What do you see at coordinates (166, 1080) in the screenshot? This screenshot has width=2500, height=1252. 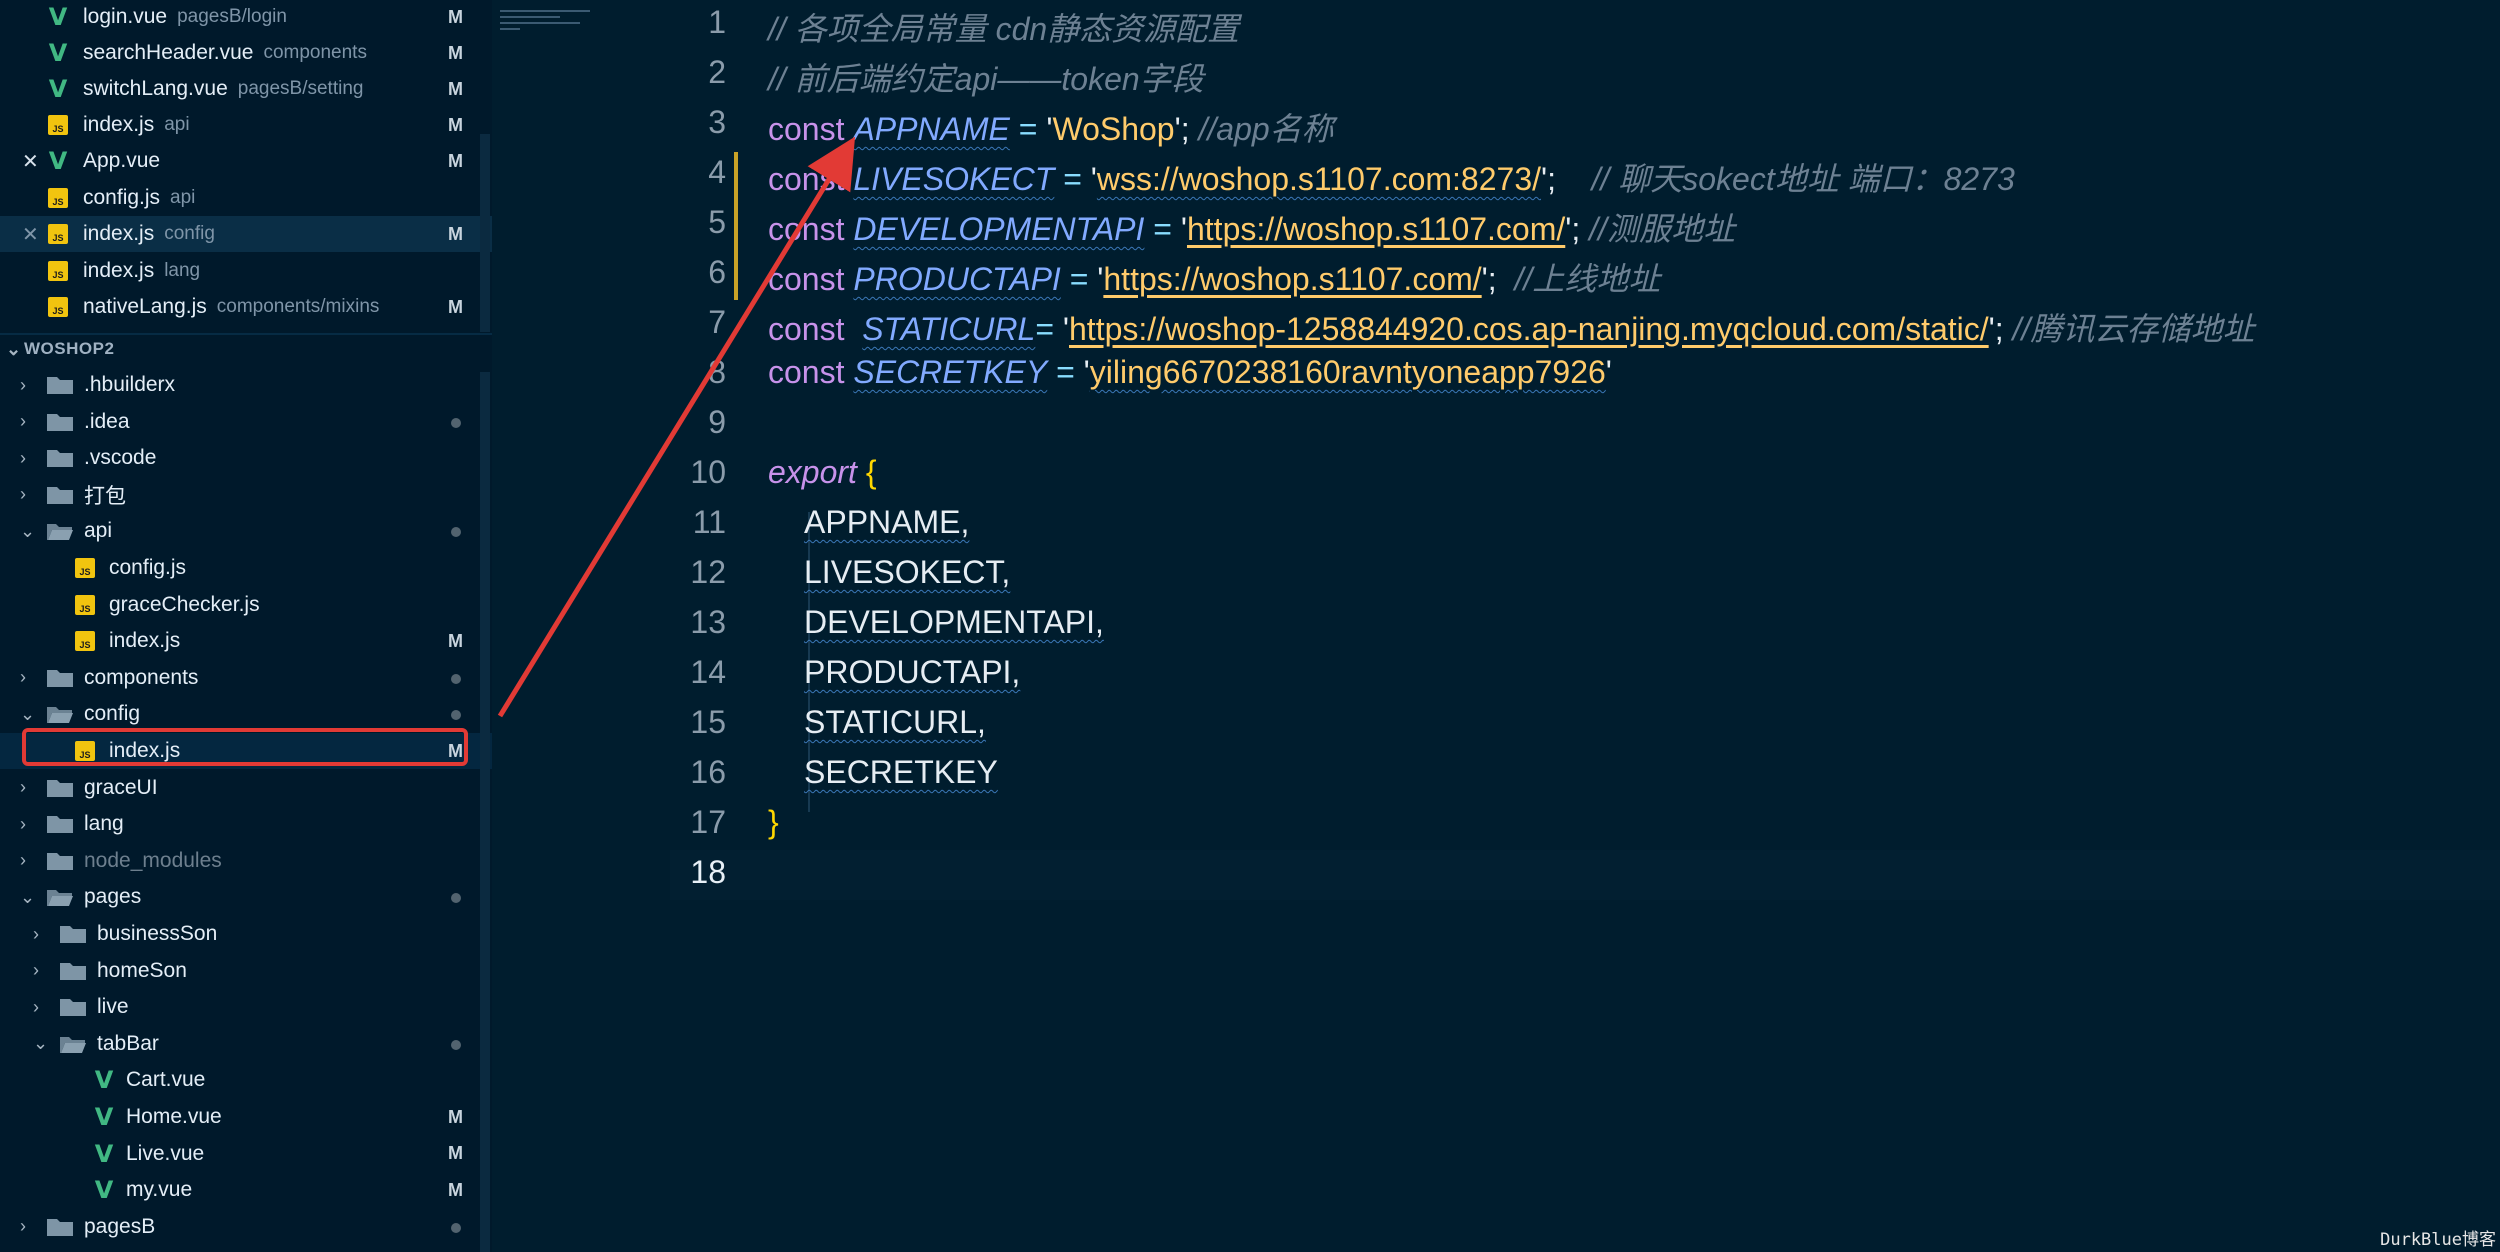 I see `file-name: Cart.vue` at bounding box center [166, 1080].